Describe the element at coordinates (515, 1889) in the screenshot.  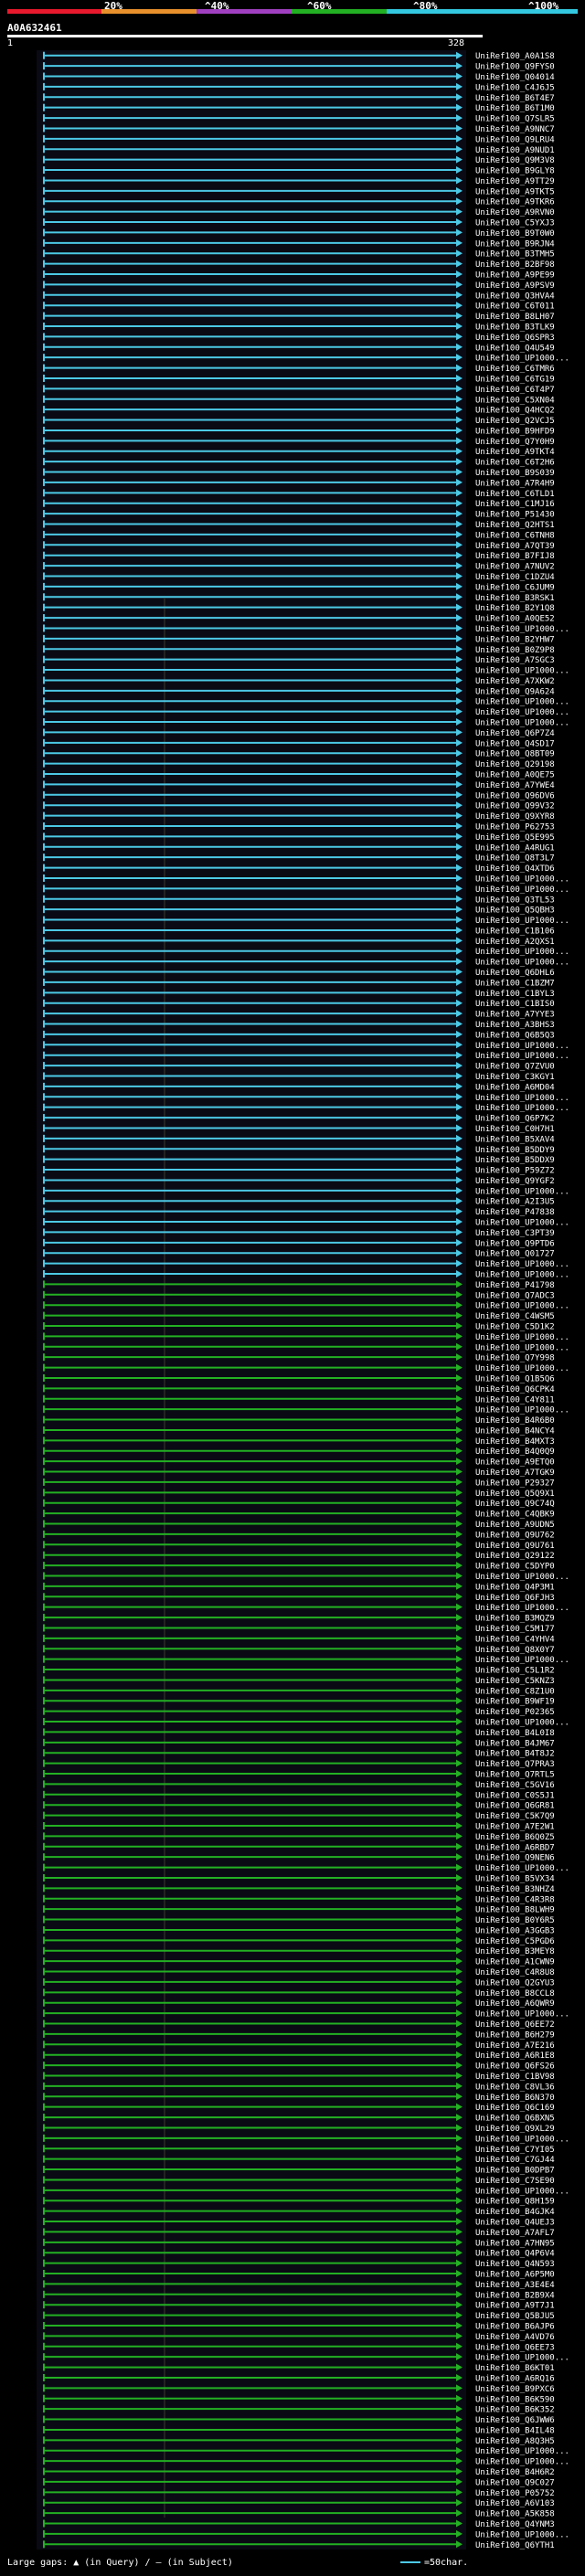
I see `hit-label: UniRef100_B3NHZ4` at that location.